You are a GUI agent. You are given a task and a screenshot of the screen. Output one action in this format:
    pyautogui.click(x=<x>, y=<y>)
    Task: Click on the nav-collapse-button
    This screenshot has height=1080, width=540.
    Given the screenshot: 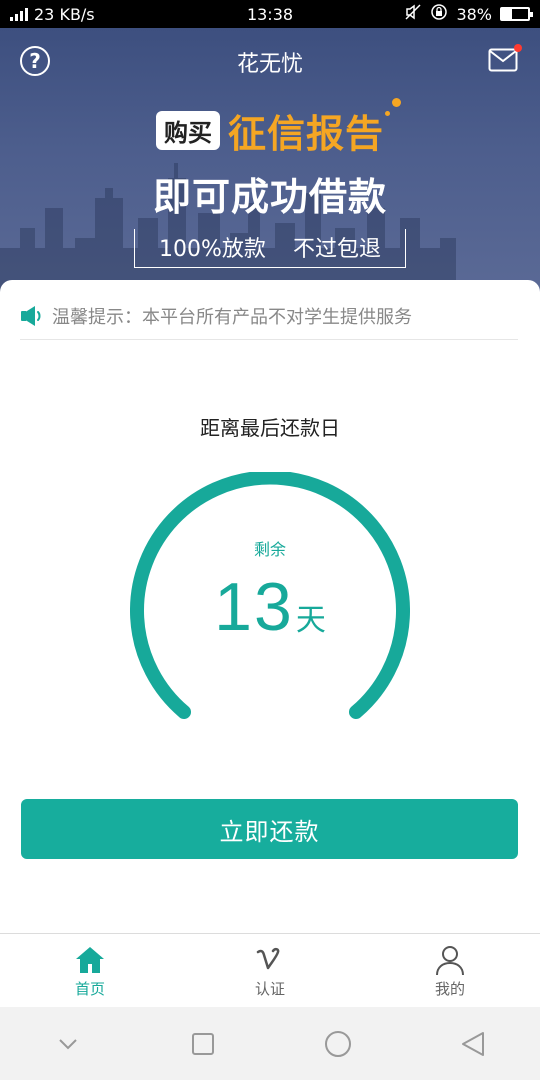 What is the action you would take?
    pyautogui.click(x=68, y=1044)
    